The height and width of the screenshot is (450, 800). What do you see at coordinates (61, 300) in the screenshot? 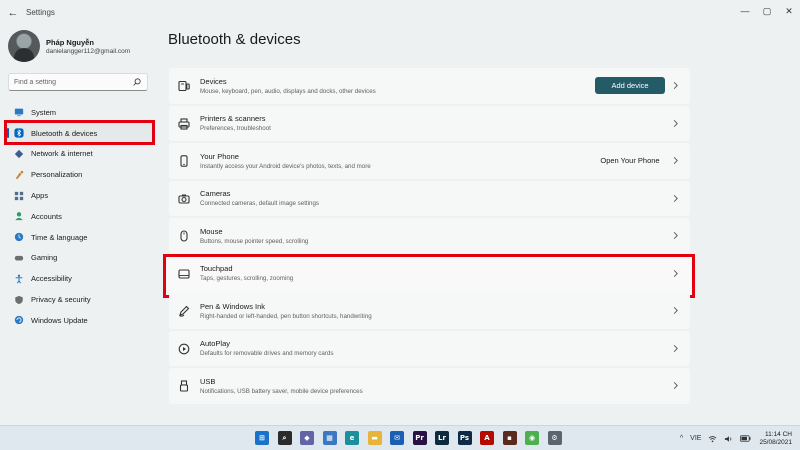
I see `sidebar-item-label: Privacy & security` at bounding box center [61, 300].